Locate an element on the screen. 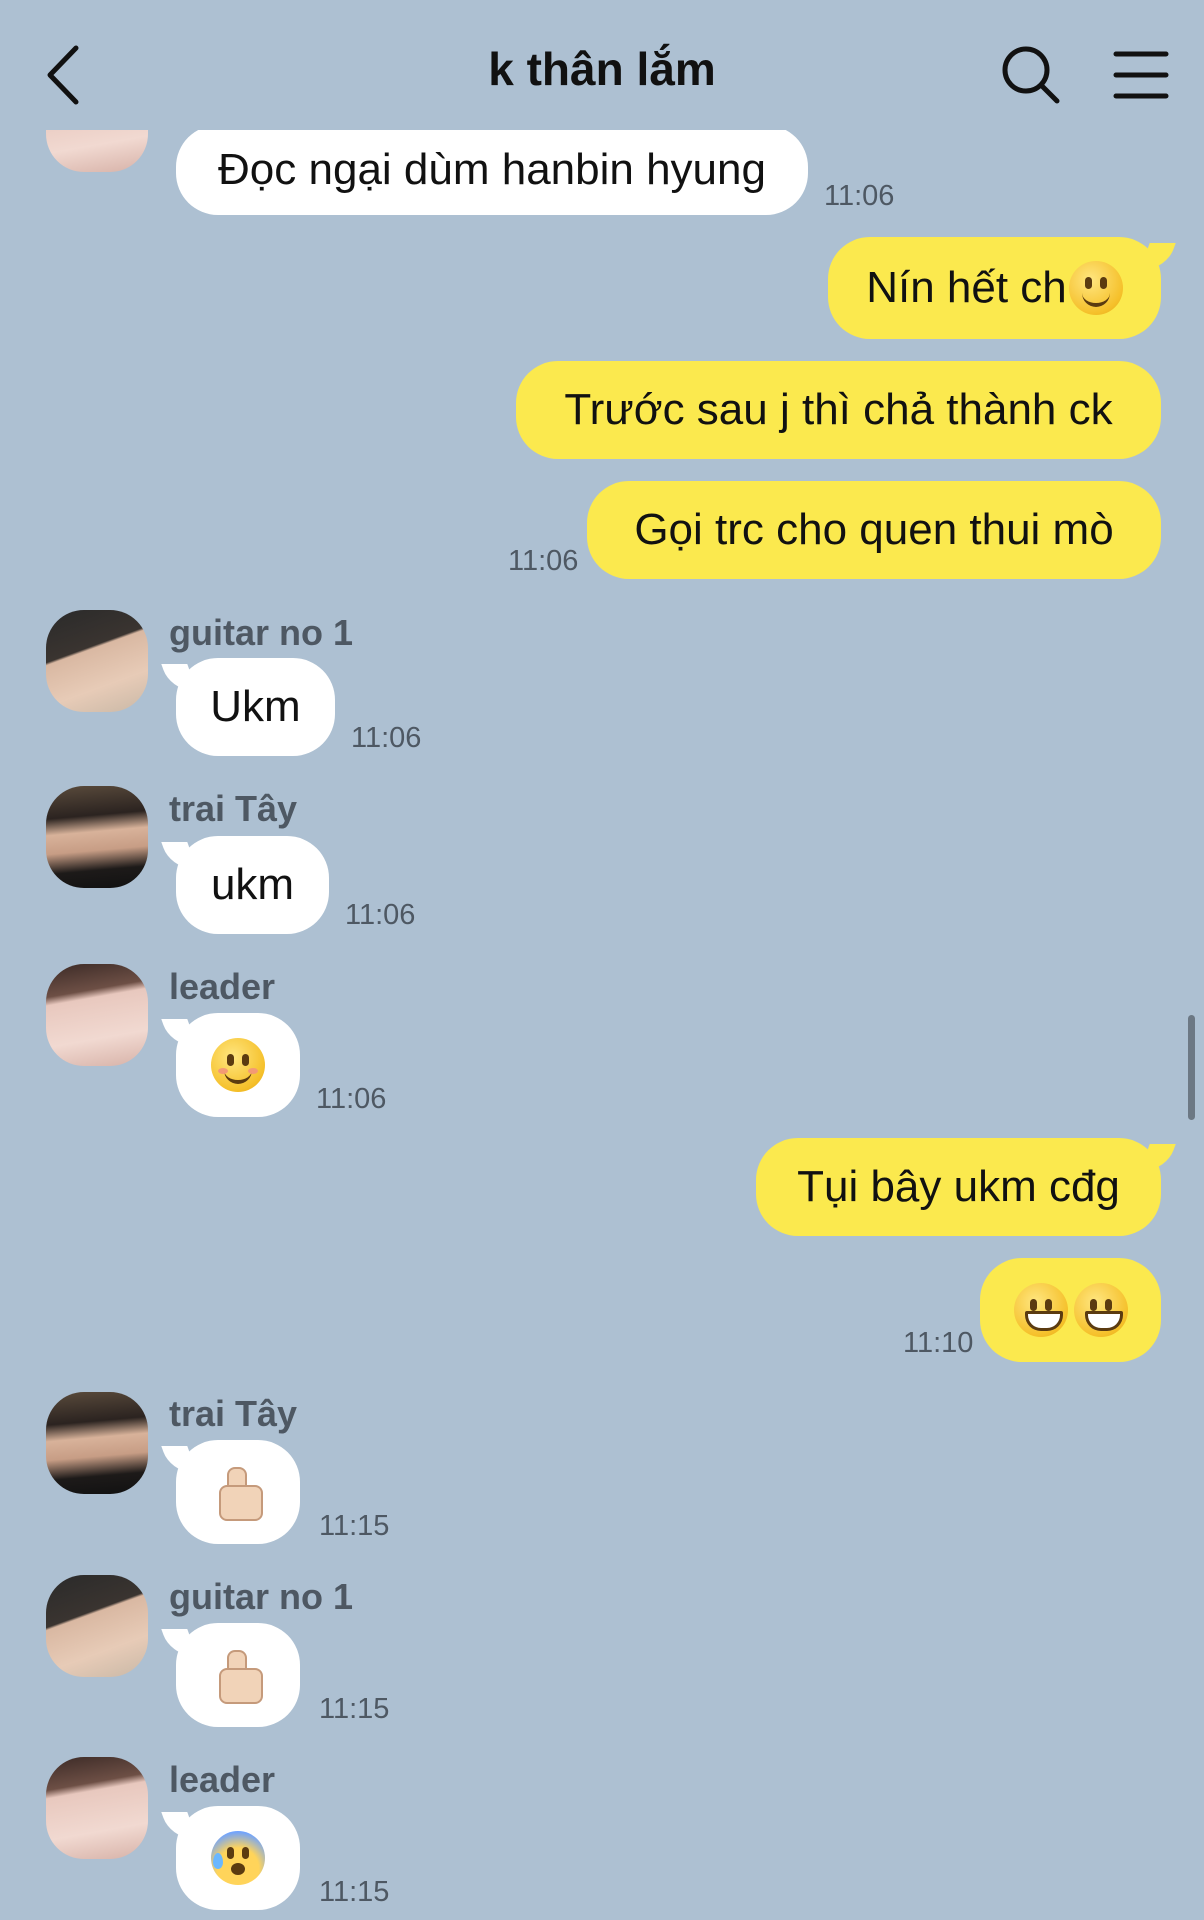  message-text: Tụi bây ukm cđg is located at coordinates (958, 1186).